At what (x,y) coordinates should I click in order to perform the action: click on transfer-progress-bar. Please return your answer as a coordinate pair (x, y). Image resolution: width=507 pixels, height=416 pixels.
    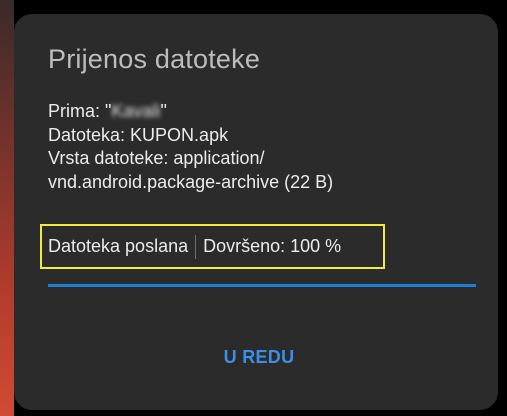
    Looking at the image, I should click on (262, 285).